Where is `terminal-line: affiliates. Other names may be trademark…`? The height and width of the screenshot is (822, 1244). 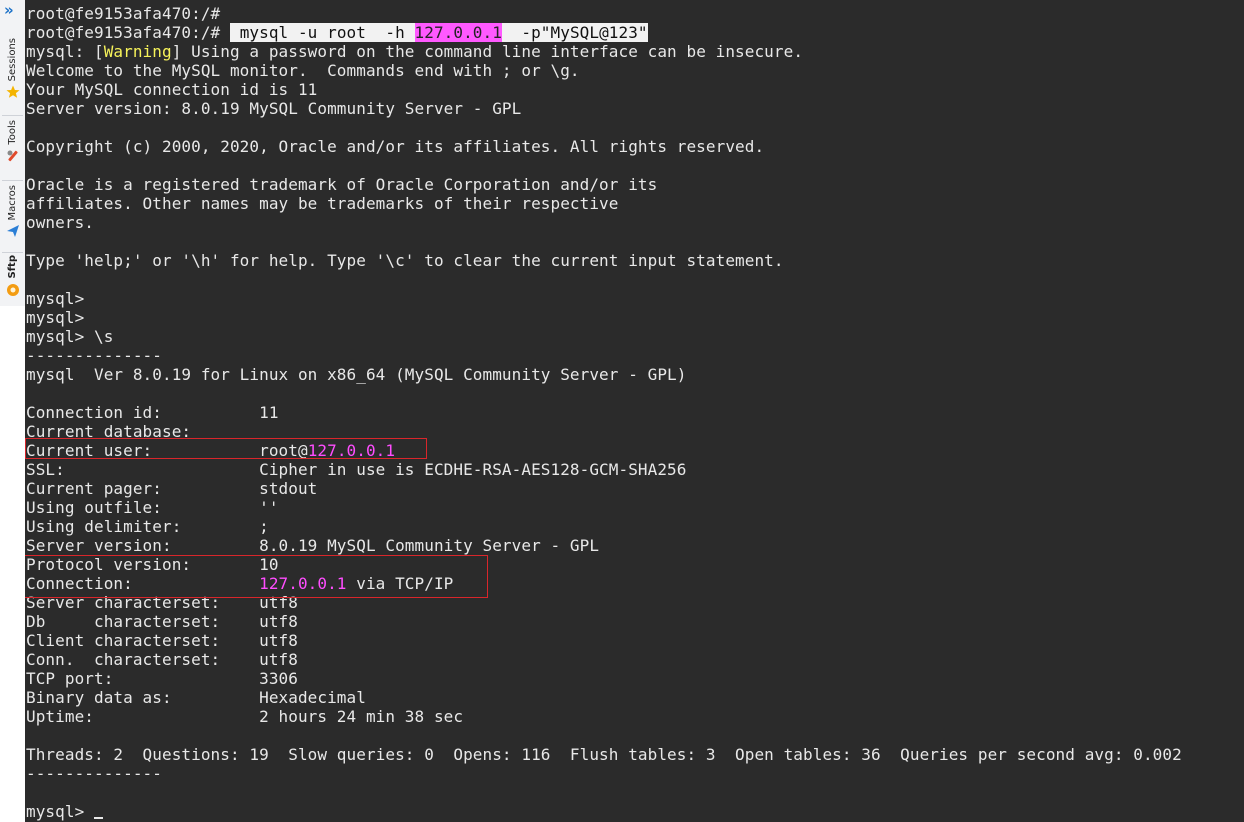
terminal-line: affiliates. Other names may be trademark… is located at coordinates (322, 203).